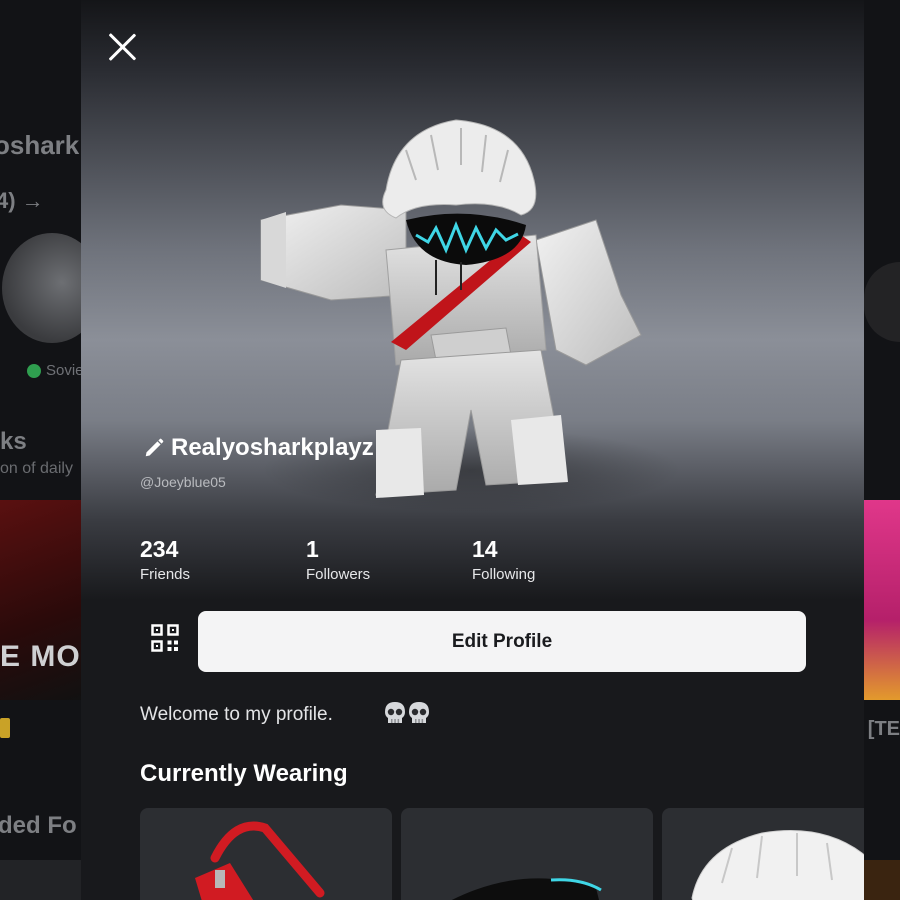 Image resolution: width=900 pixels, height=900 pixels. What do you see at coordinates (154, 448) in the screenshot?
I see `pencil-icon` at bounding box center [154, 448].